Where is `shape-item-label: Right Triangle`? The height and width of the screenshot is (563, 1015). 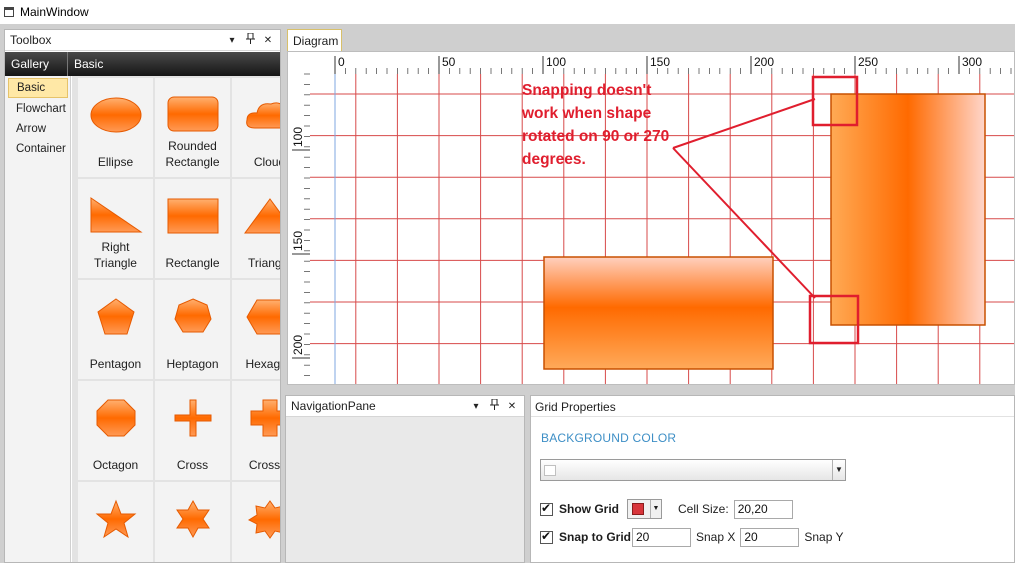
shape-item-label: Right Triangle is located at coordinates (115, 255).